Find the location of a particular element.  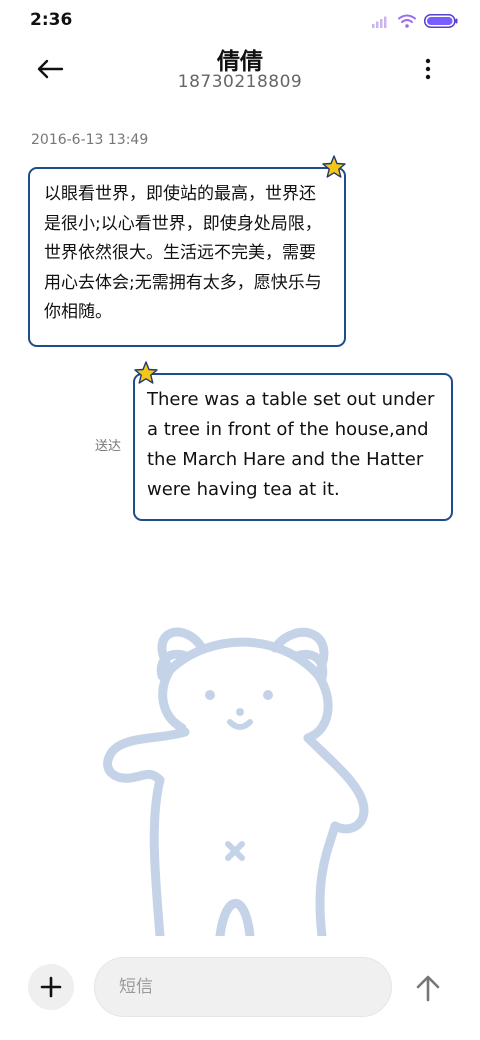

send-button is located at coordinates (428, 988).